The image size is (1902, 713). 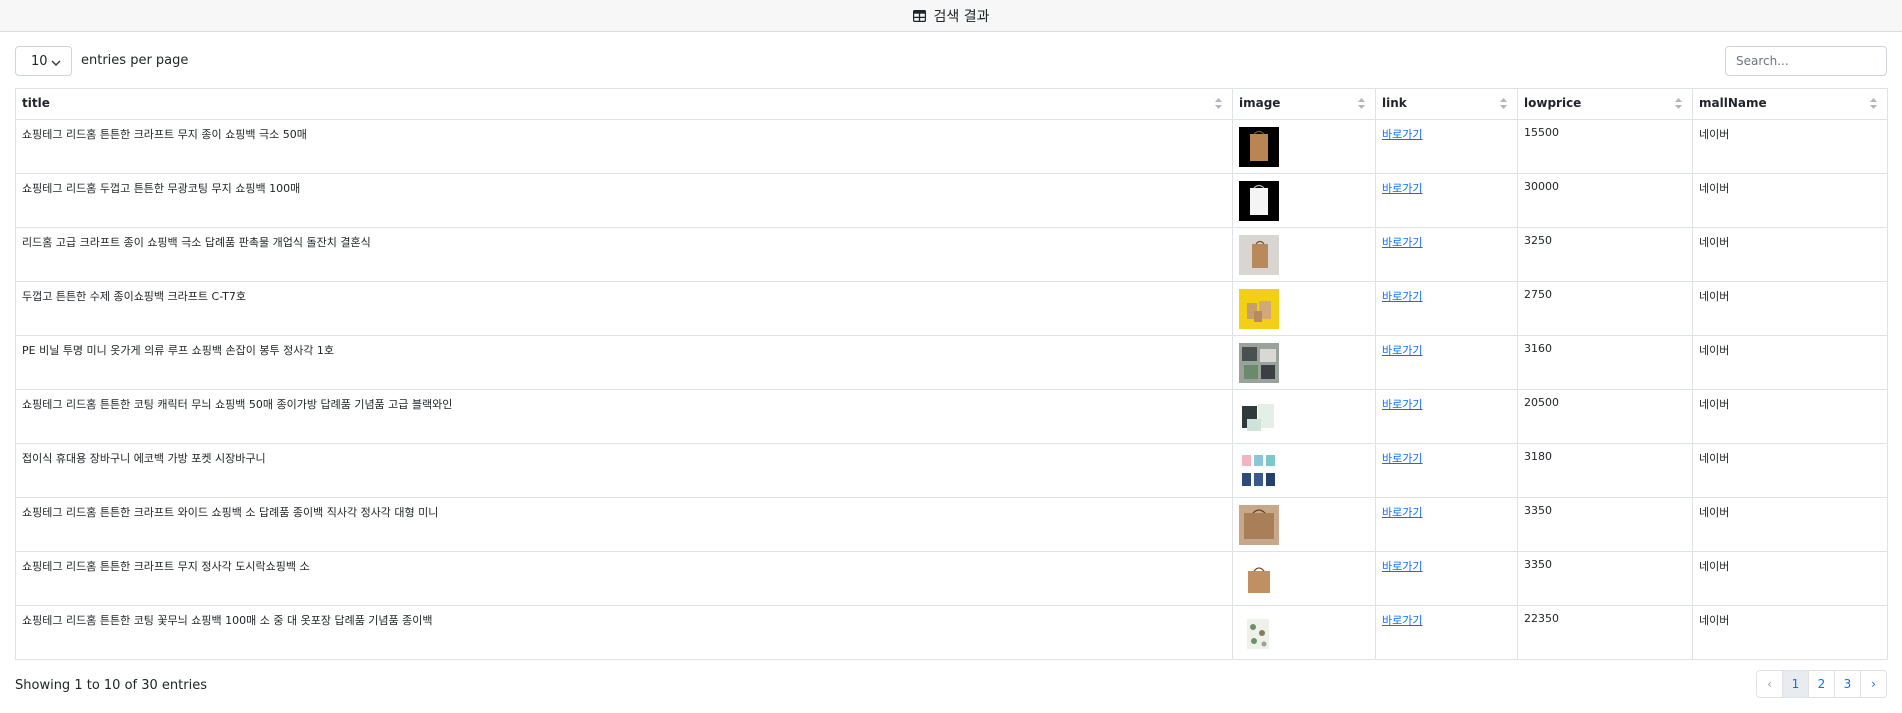 What do you see at coordinates (135, 60) in the screenshot?
I see `entries-per-page-label: entries per page` at bounding box center [135, 60].